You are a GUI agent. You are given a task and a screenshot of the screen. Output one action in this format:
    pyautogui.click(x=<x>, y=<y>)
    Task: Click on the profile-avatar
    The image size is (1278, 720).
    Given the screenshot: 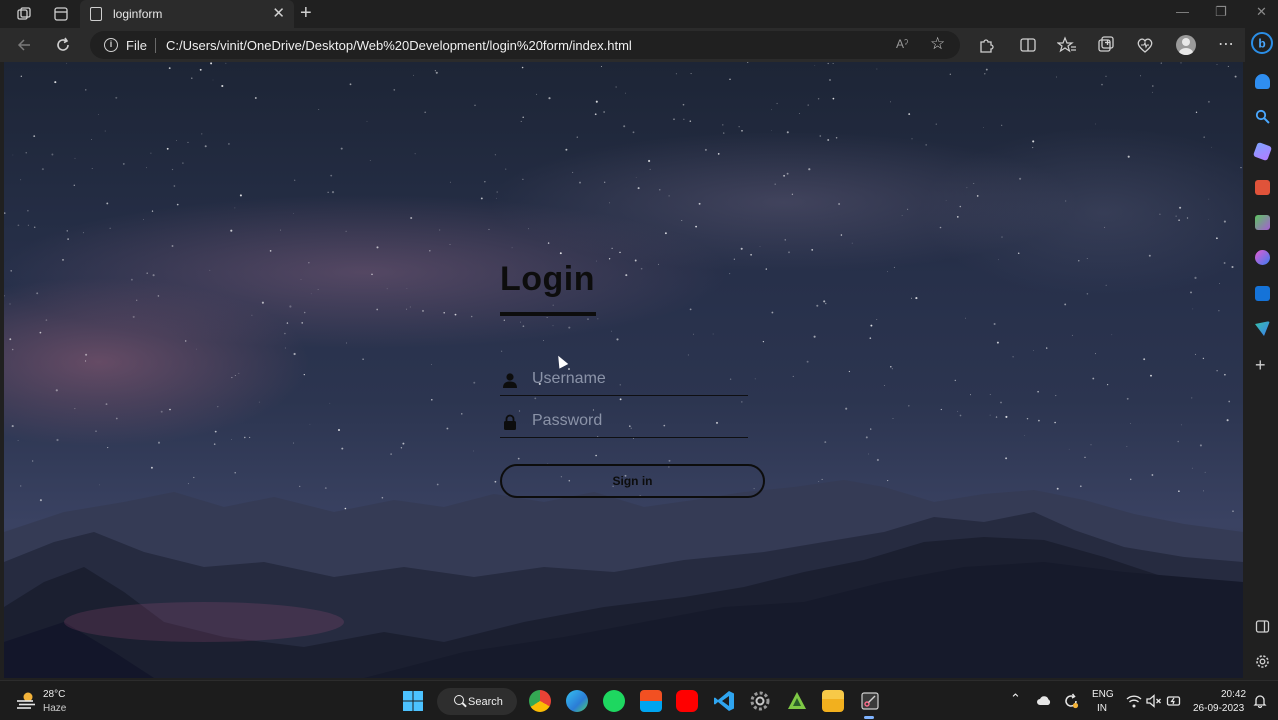 What is the action you would take?
    pyautogui.click(x=1186, y=45)
    